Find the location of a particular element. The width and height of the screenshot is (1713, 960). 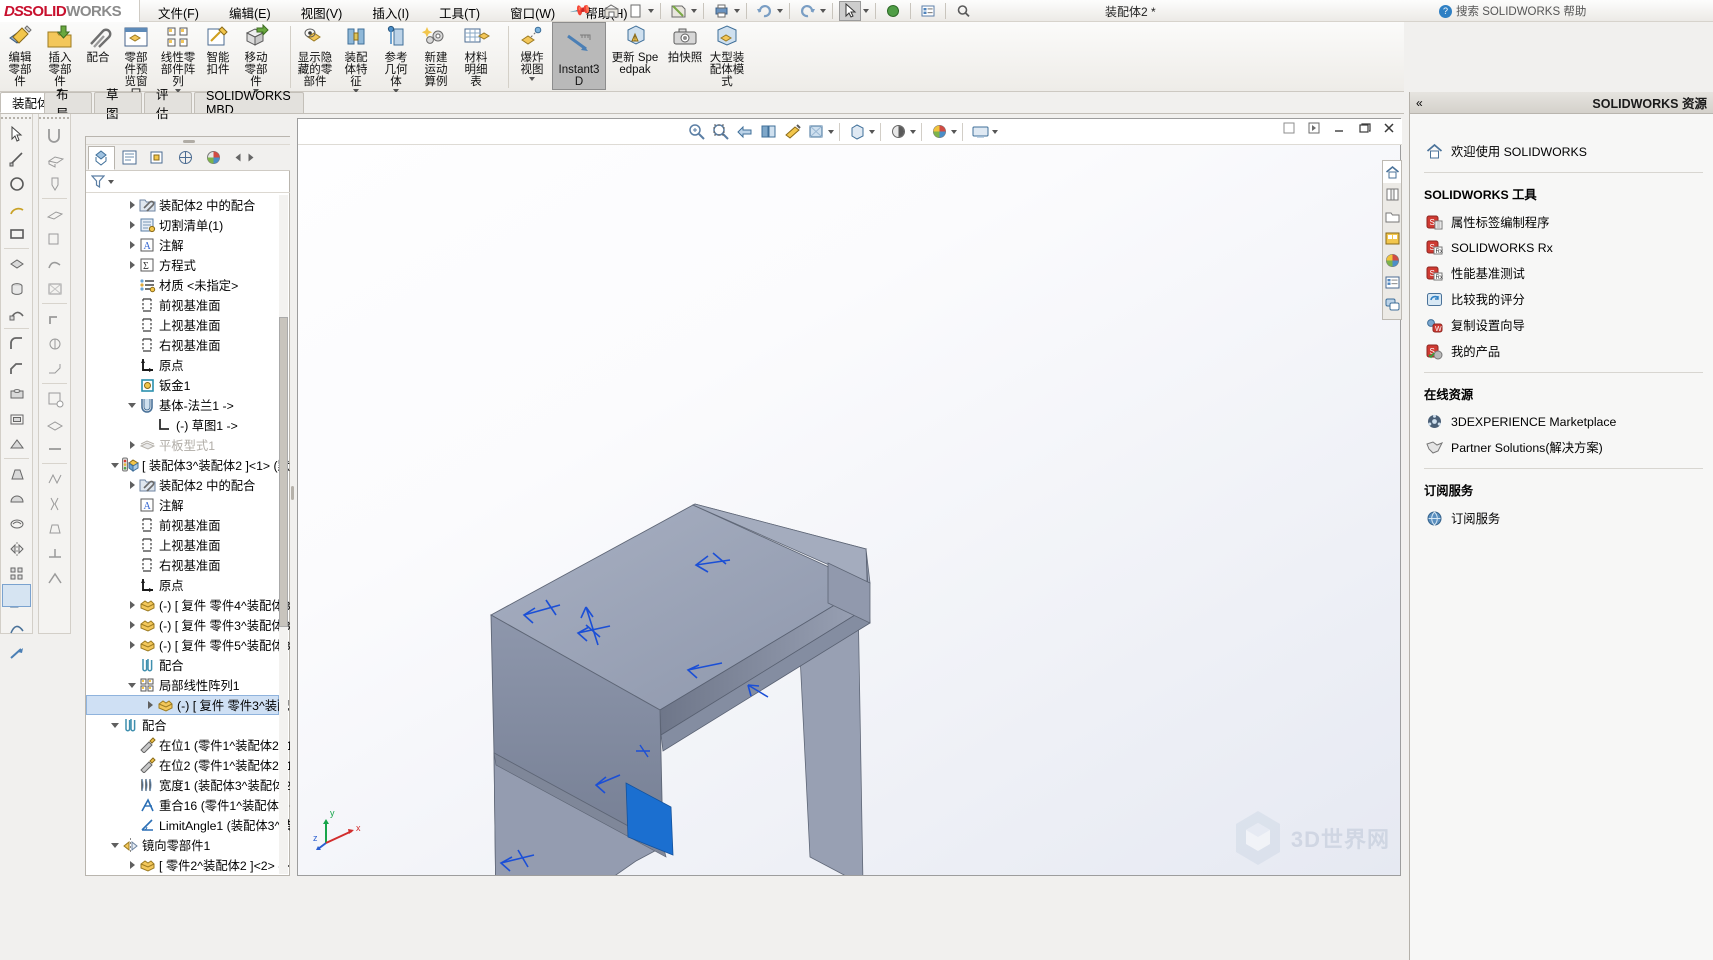

ribbon-smart-fasteners: 智能扣件 is located at coordinates (218, 56).